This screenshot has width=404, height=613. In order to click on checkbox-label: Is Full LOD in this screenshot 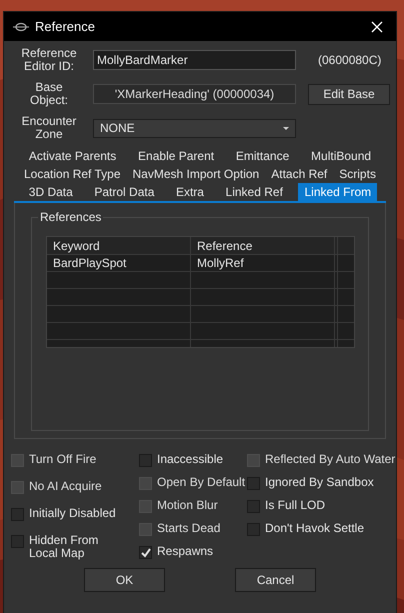, I will do `click(295, 505)`.